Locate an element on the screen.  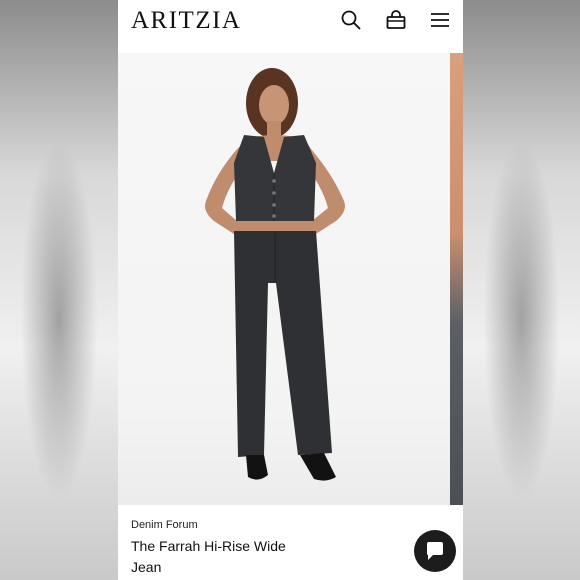
search-icon is located at coordinates (351, 20).